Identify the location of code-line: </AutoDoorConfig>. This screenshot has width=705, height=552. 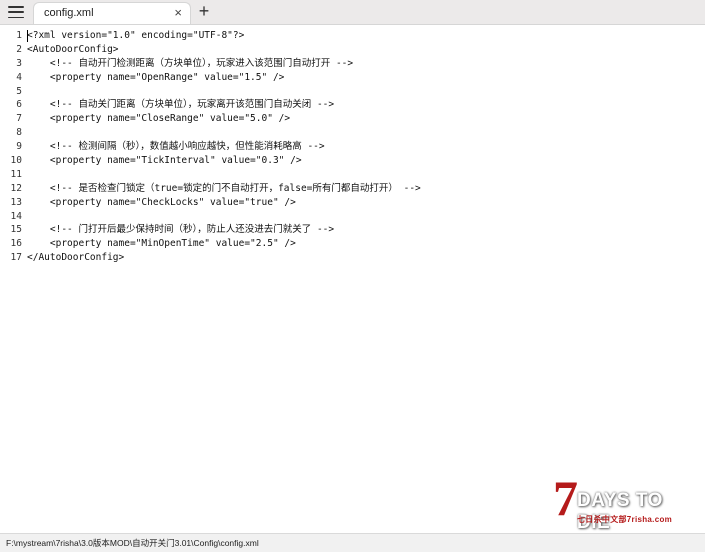
(224, 258).